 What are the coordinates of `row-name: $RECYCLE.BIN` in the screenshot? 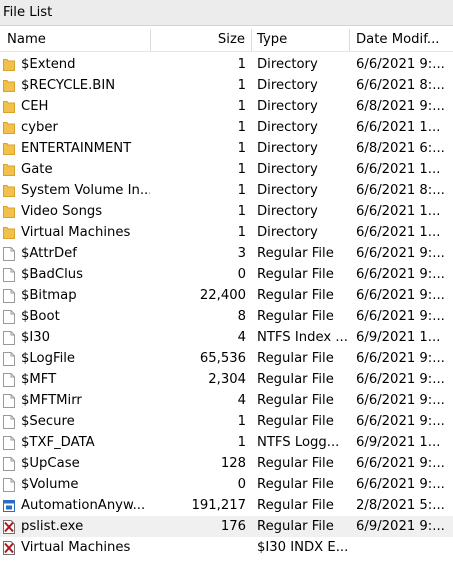 It's located at (68, 85).